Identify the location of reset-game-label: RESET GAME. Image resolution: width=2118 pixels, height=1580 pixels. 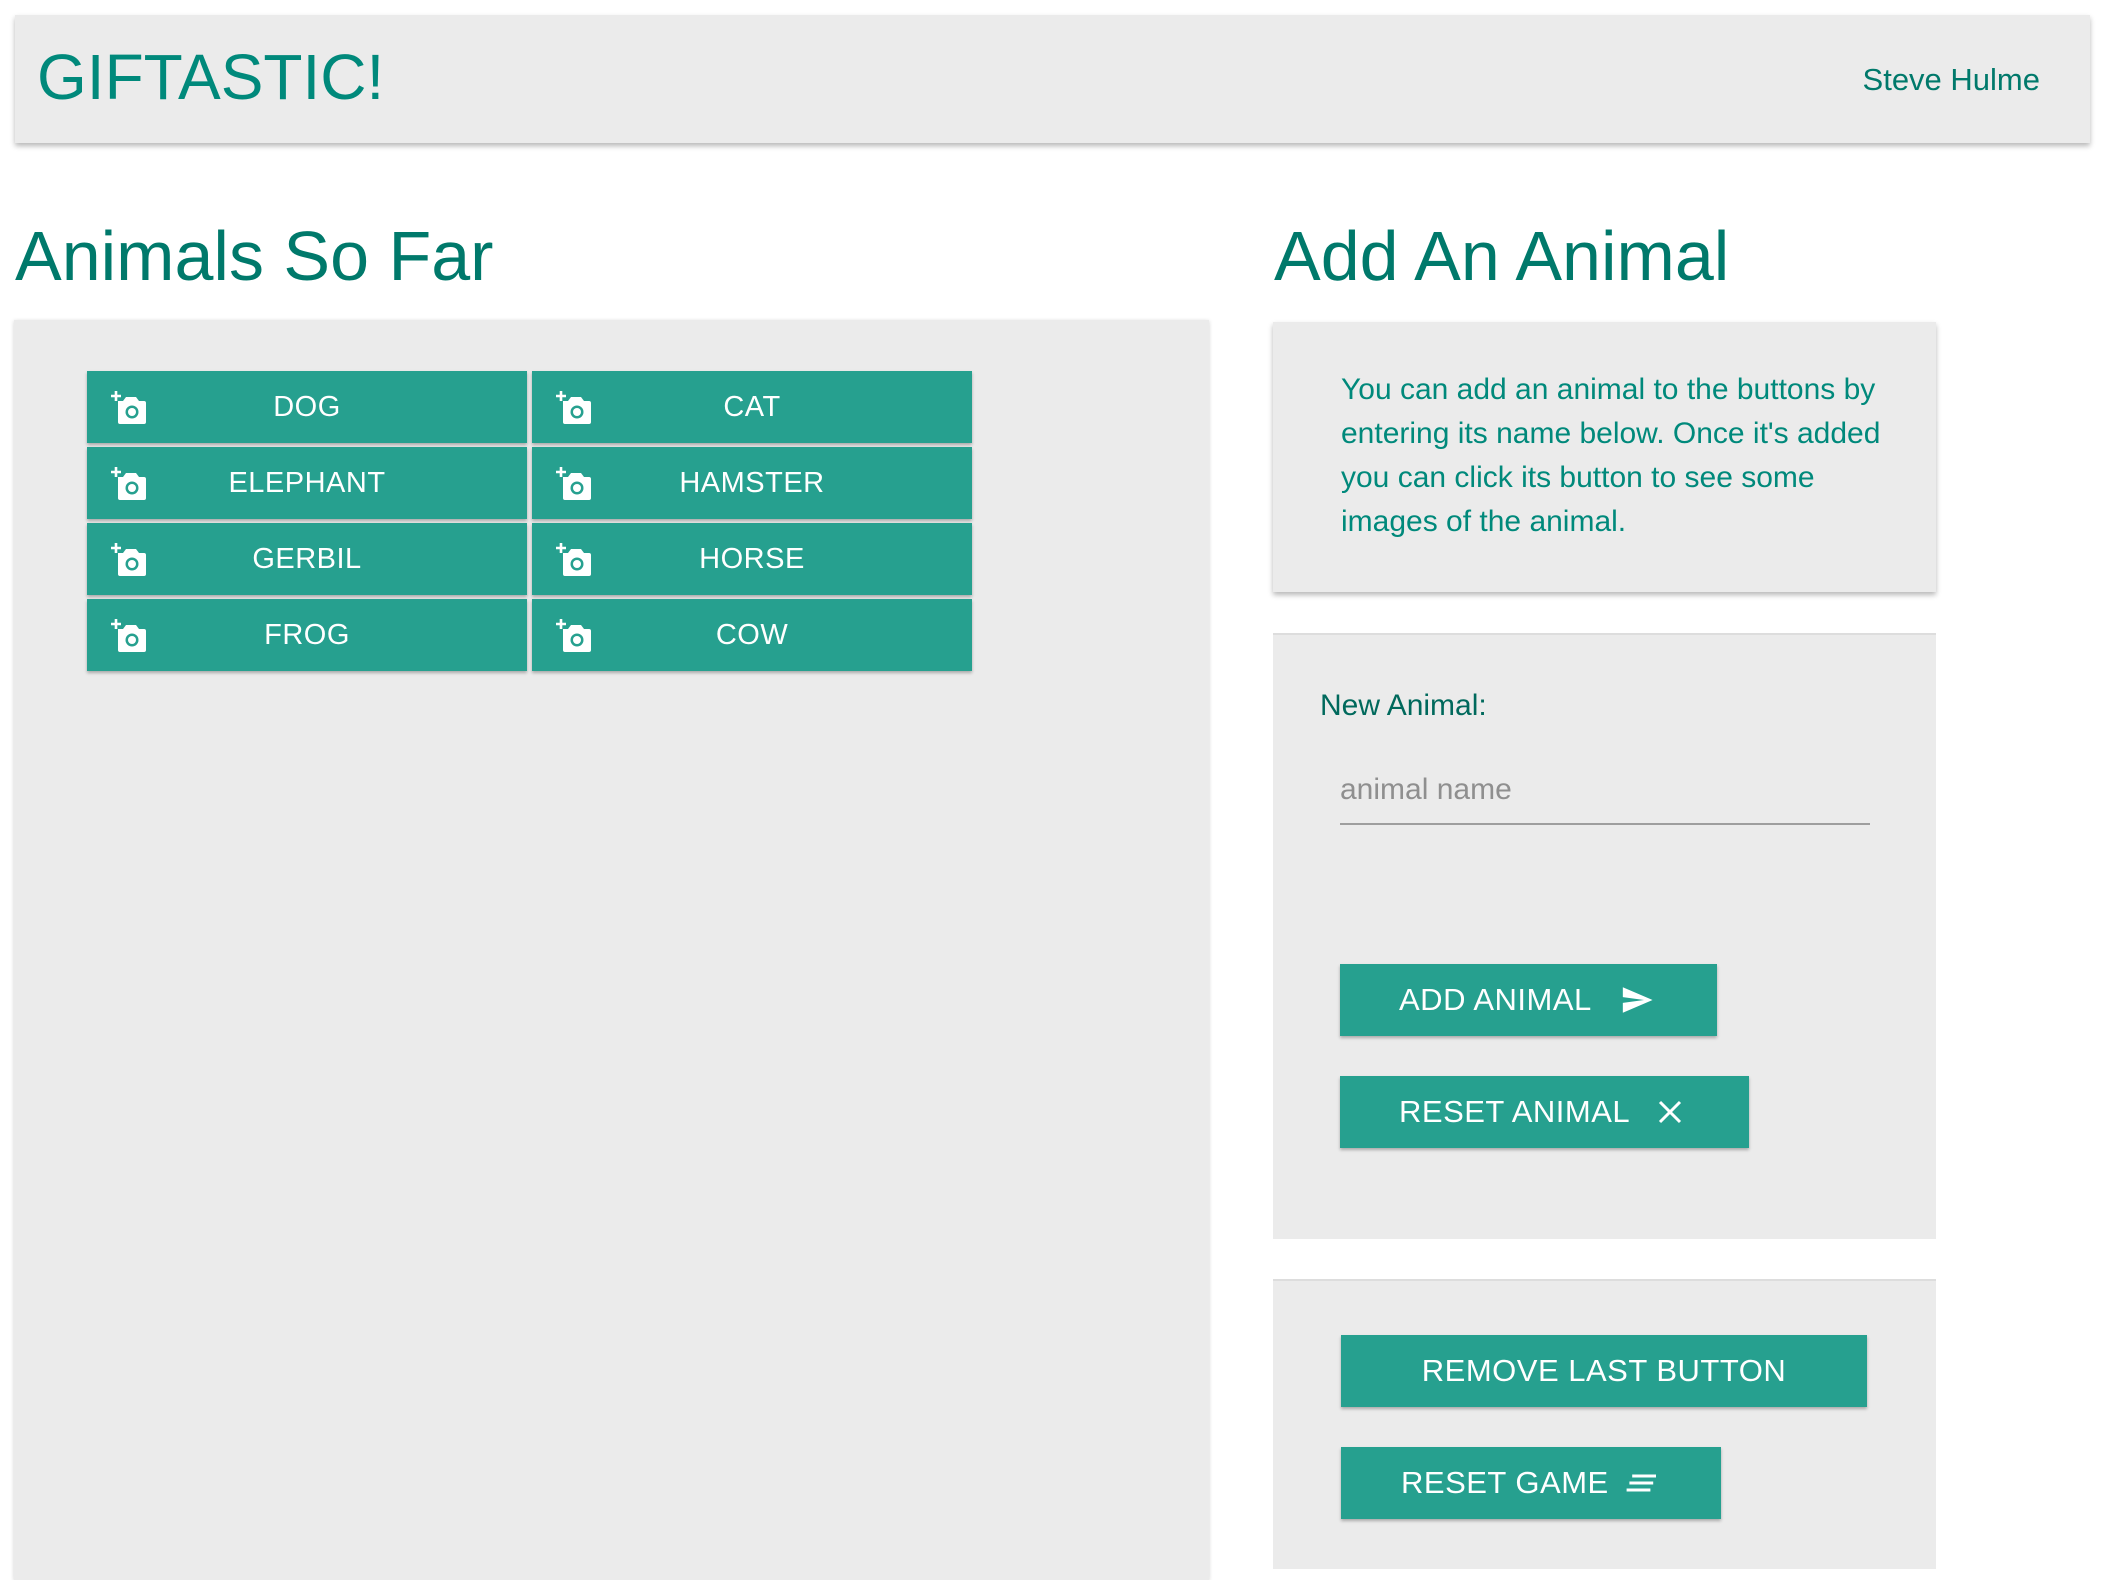
(1505, 1482).